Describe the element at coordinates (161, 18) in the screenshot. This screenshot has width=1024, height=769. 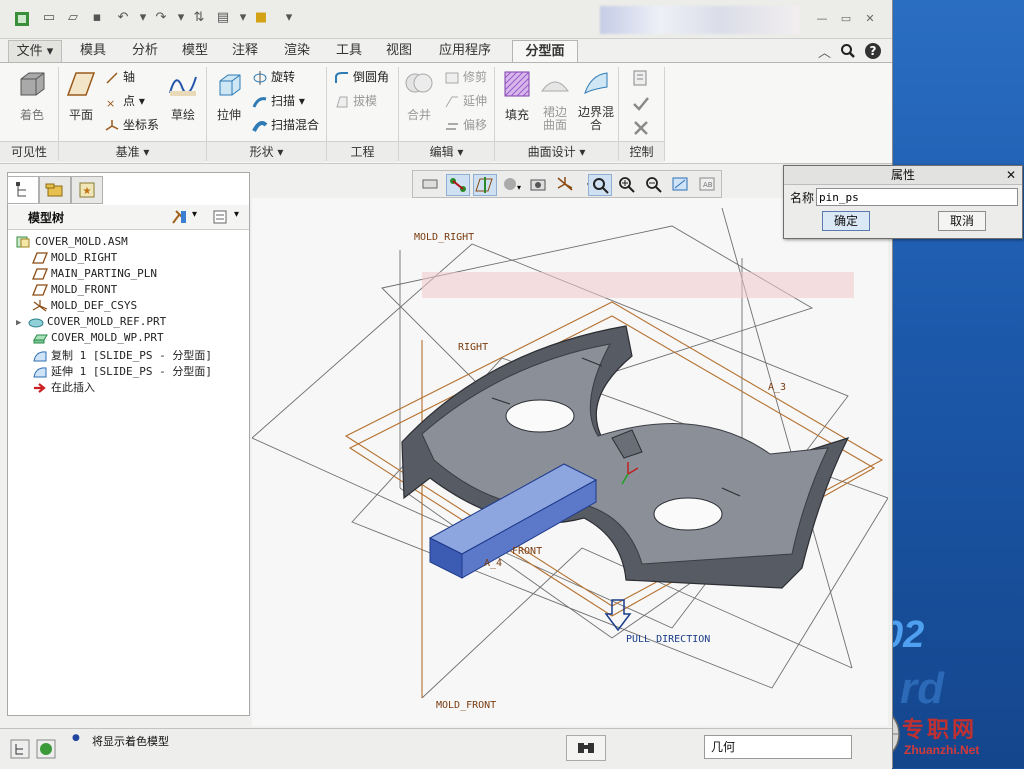
I see `redo-icon: ↷` at that location.